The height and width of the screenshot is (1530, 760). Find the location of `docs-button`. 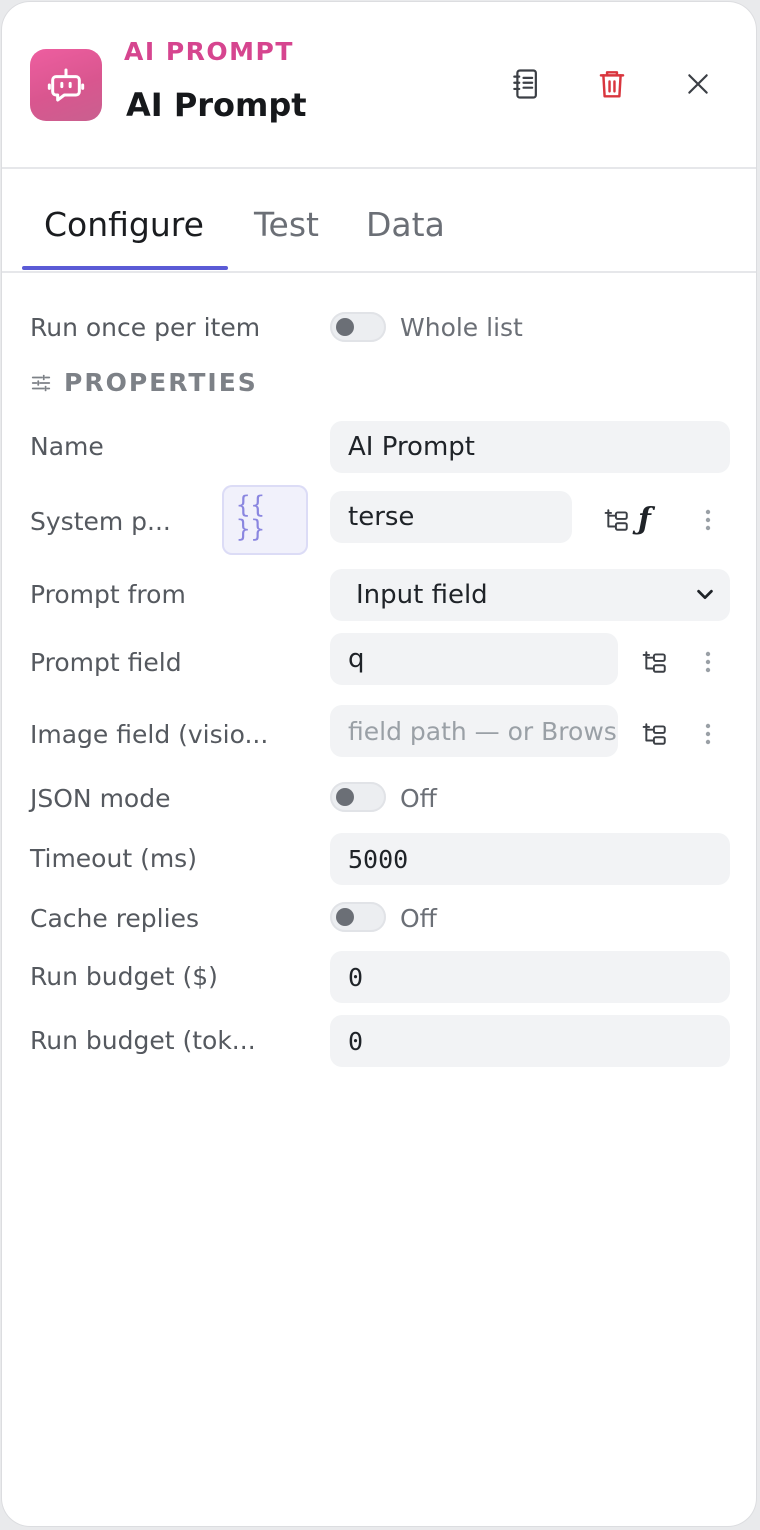

docs-button is located at coordinates (526, 84).